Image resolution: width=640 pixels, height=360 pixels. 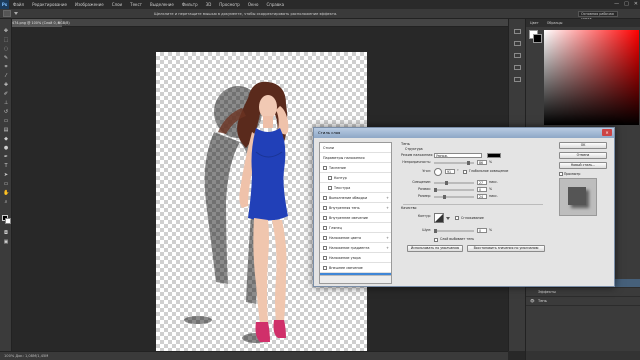 What do you see at coordinates (454, 197) in the screenshot?
I see `size-slider` at bounding box center [454, 197].